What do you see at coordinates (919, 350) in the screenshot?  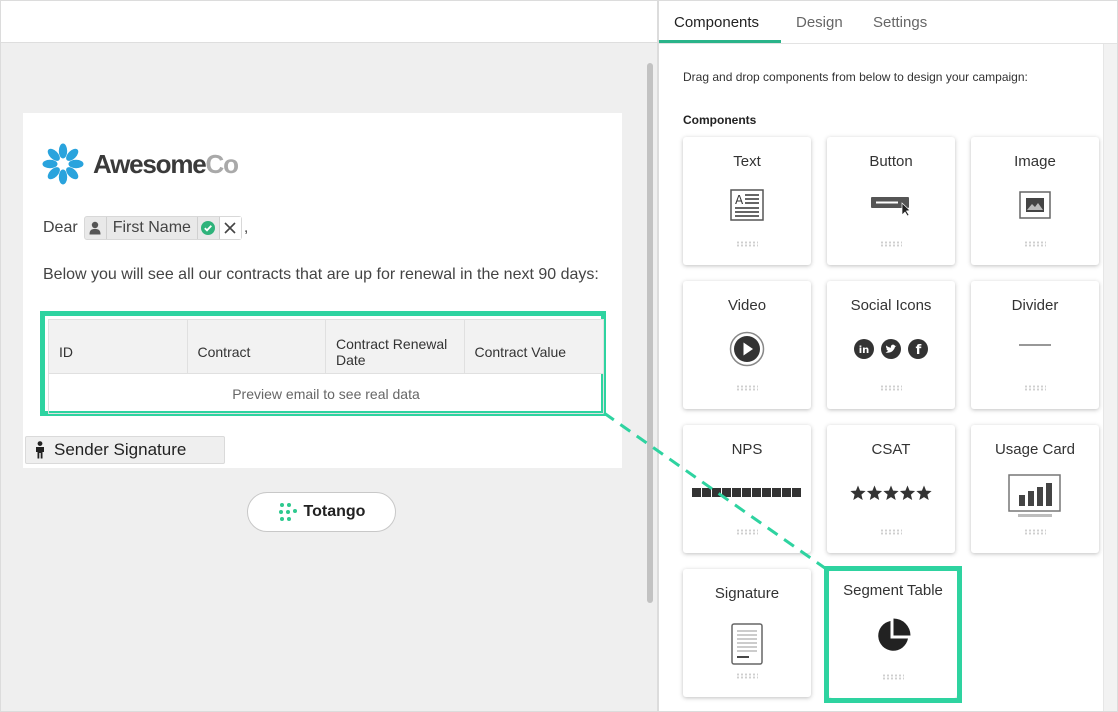 I see `svg-text: f` at bounding box center [919, 350].